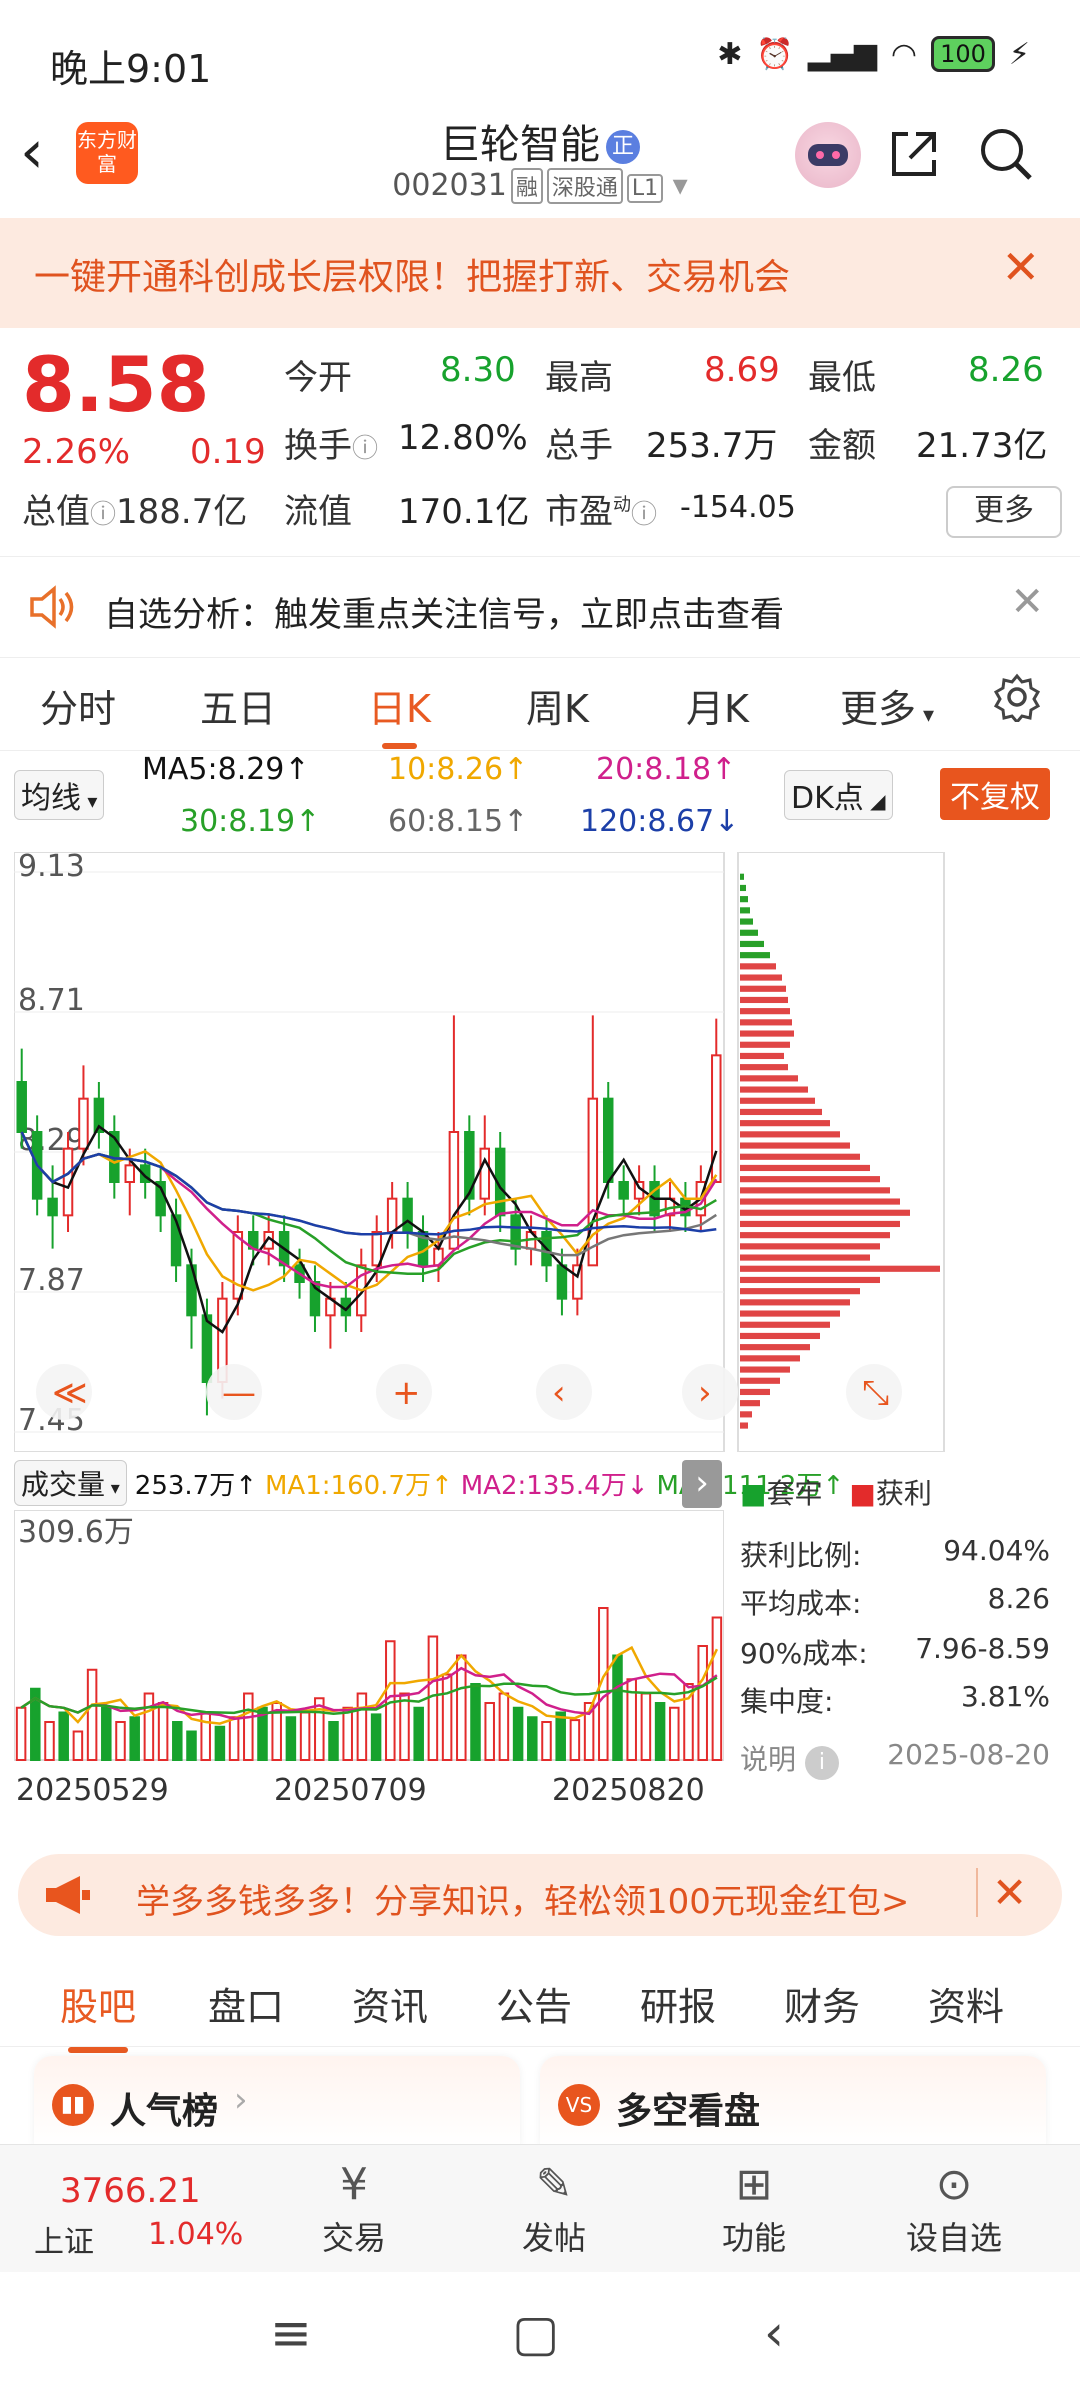 Image resolution: width=1080 pixels, height=2400 pixels. What do you see at coordinates (130, 2191) in the screenshot?
I see `index-value: 3766.21` at bounding box center [130, 2191].